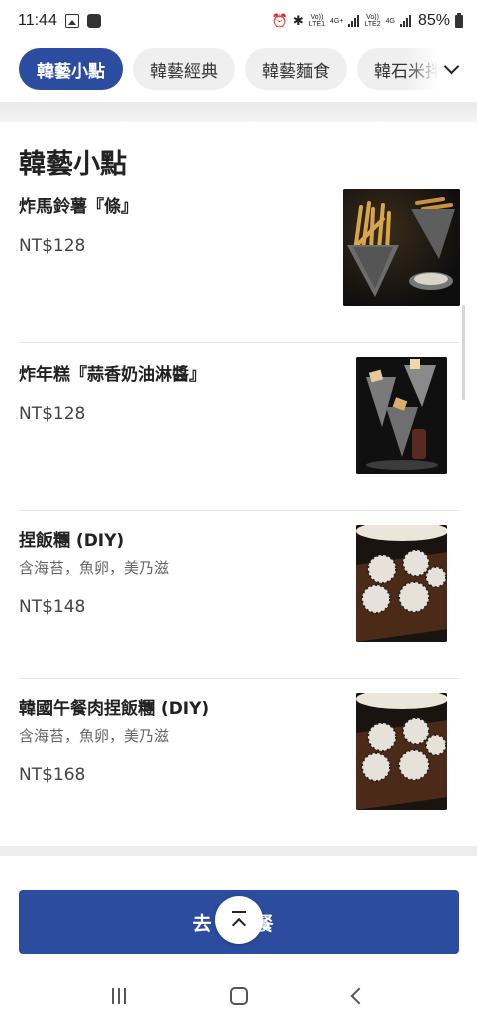  Describe the element at coordinates (59, 21) in the screenshot. I see `status-left: 11:44` at that location.